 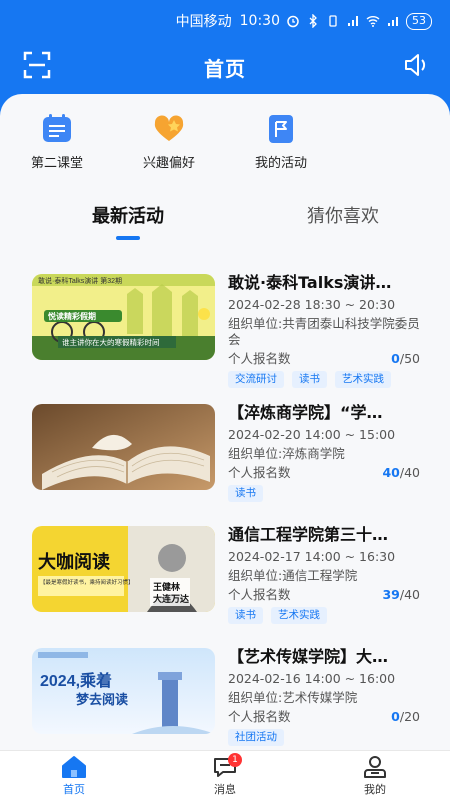 What do you see at coordinates (128, 215) in the screenshot?
I see `tab-latest: 最新活动` at bounding box center [128, 215].